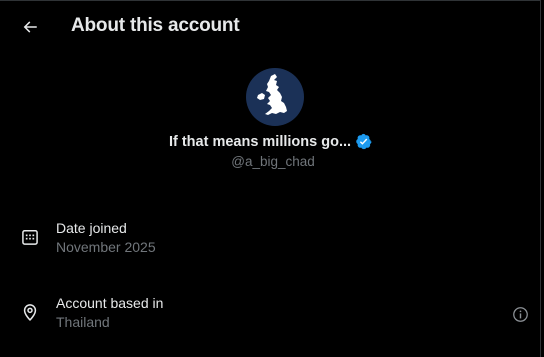  I want to click on avatar, so click(275, 97).